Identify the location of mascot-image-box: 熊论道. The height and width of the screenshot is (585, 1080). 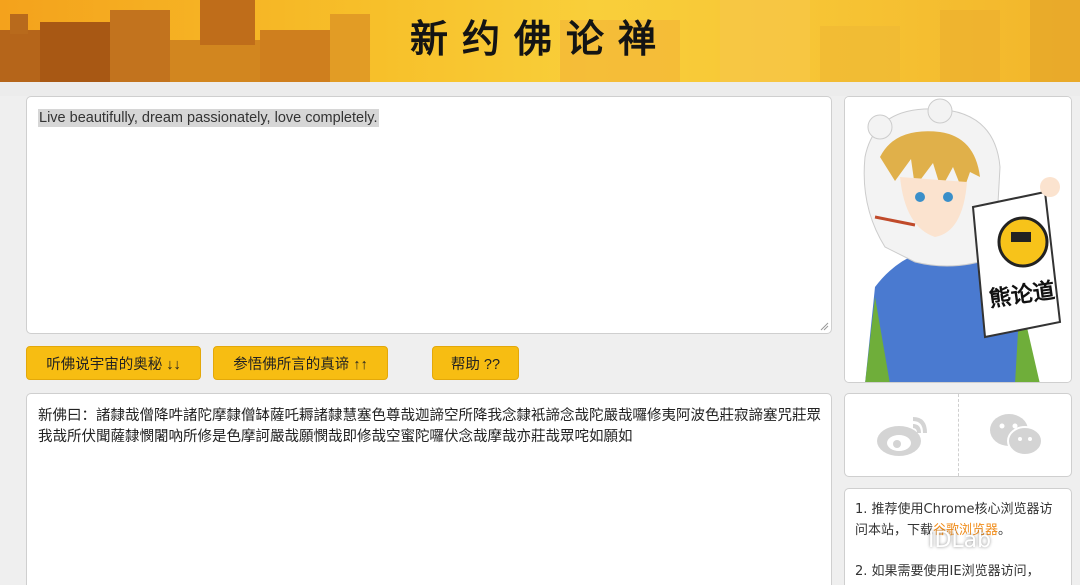
(958, 239).